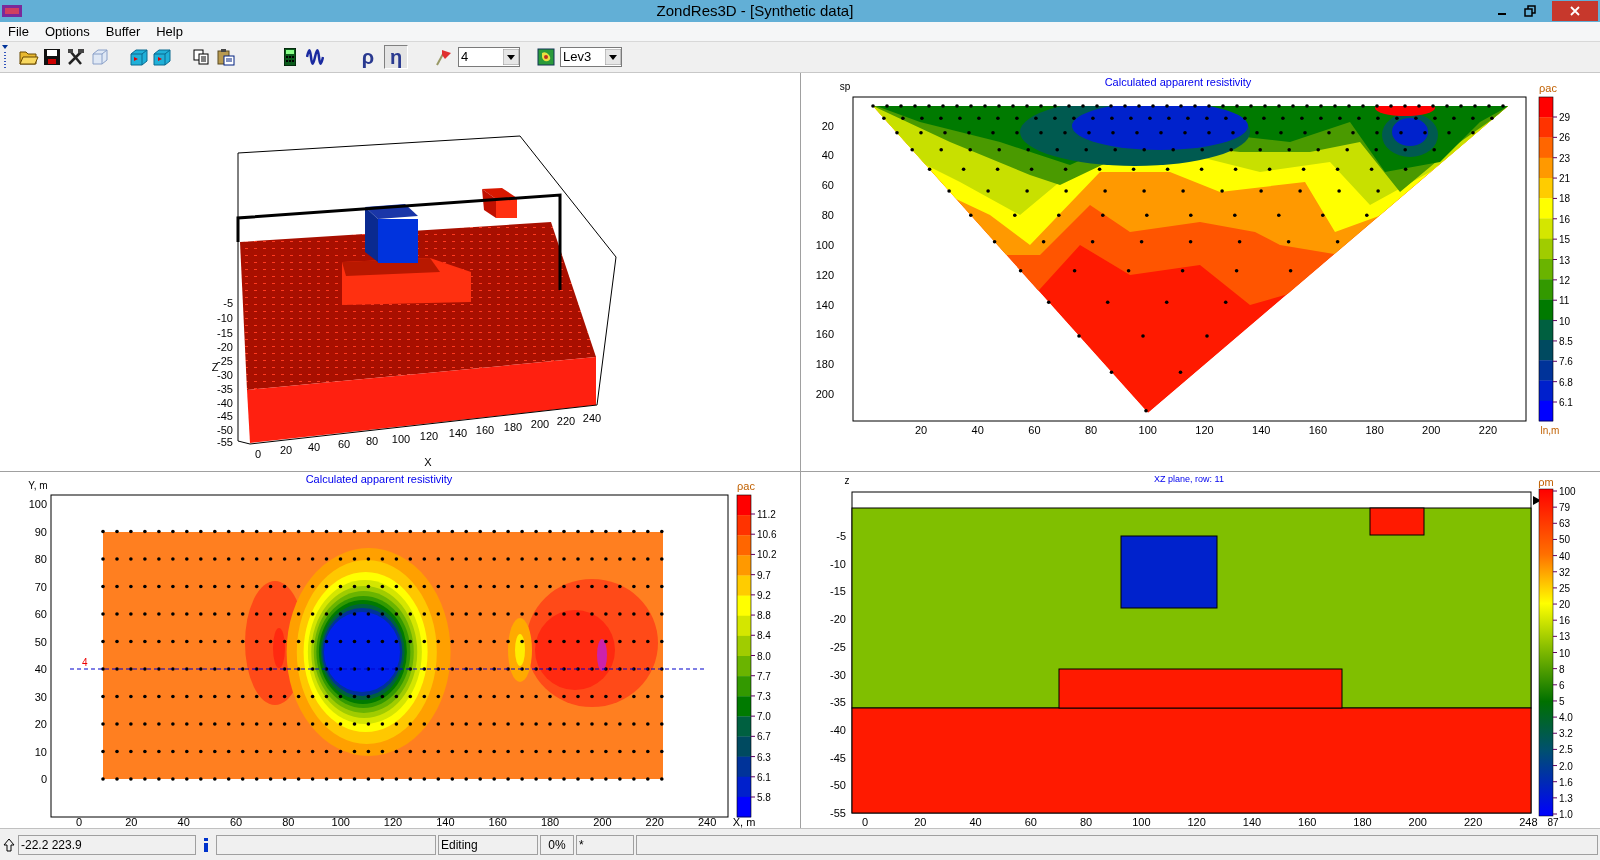 This screenshot has width=1600, height=860. I want to click on progress-field: 0%, so click(557, 844).